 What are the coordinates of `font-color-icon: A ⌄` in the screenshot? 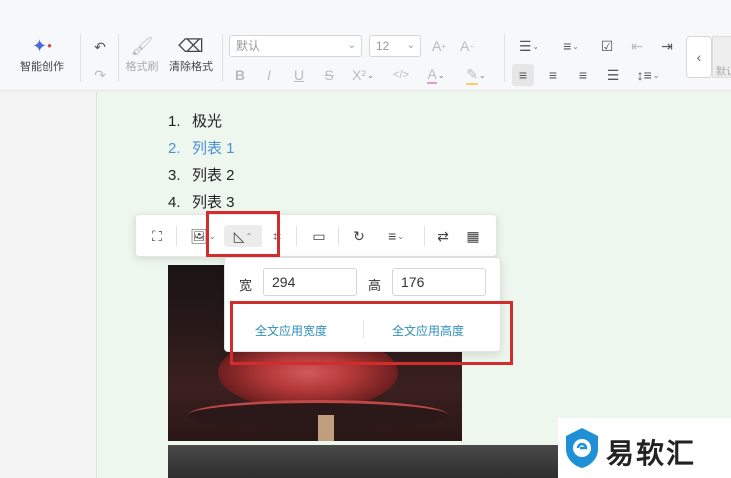 It's located at (436, 75).